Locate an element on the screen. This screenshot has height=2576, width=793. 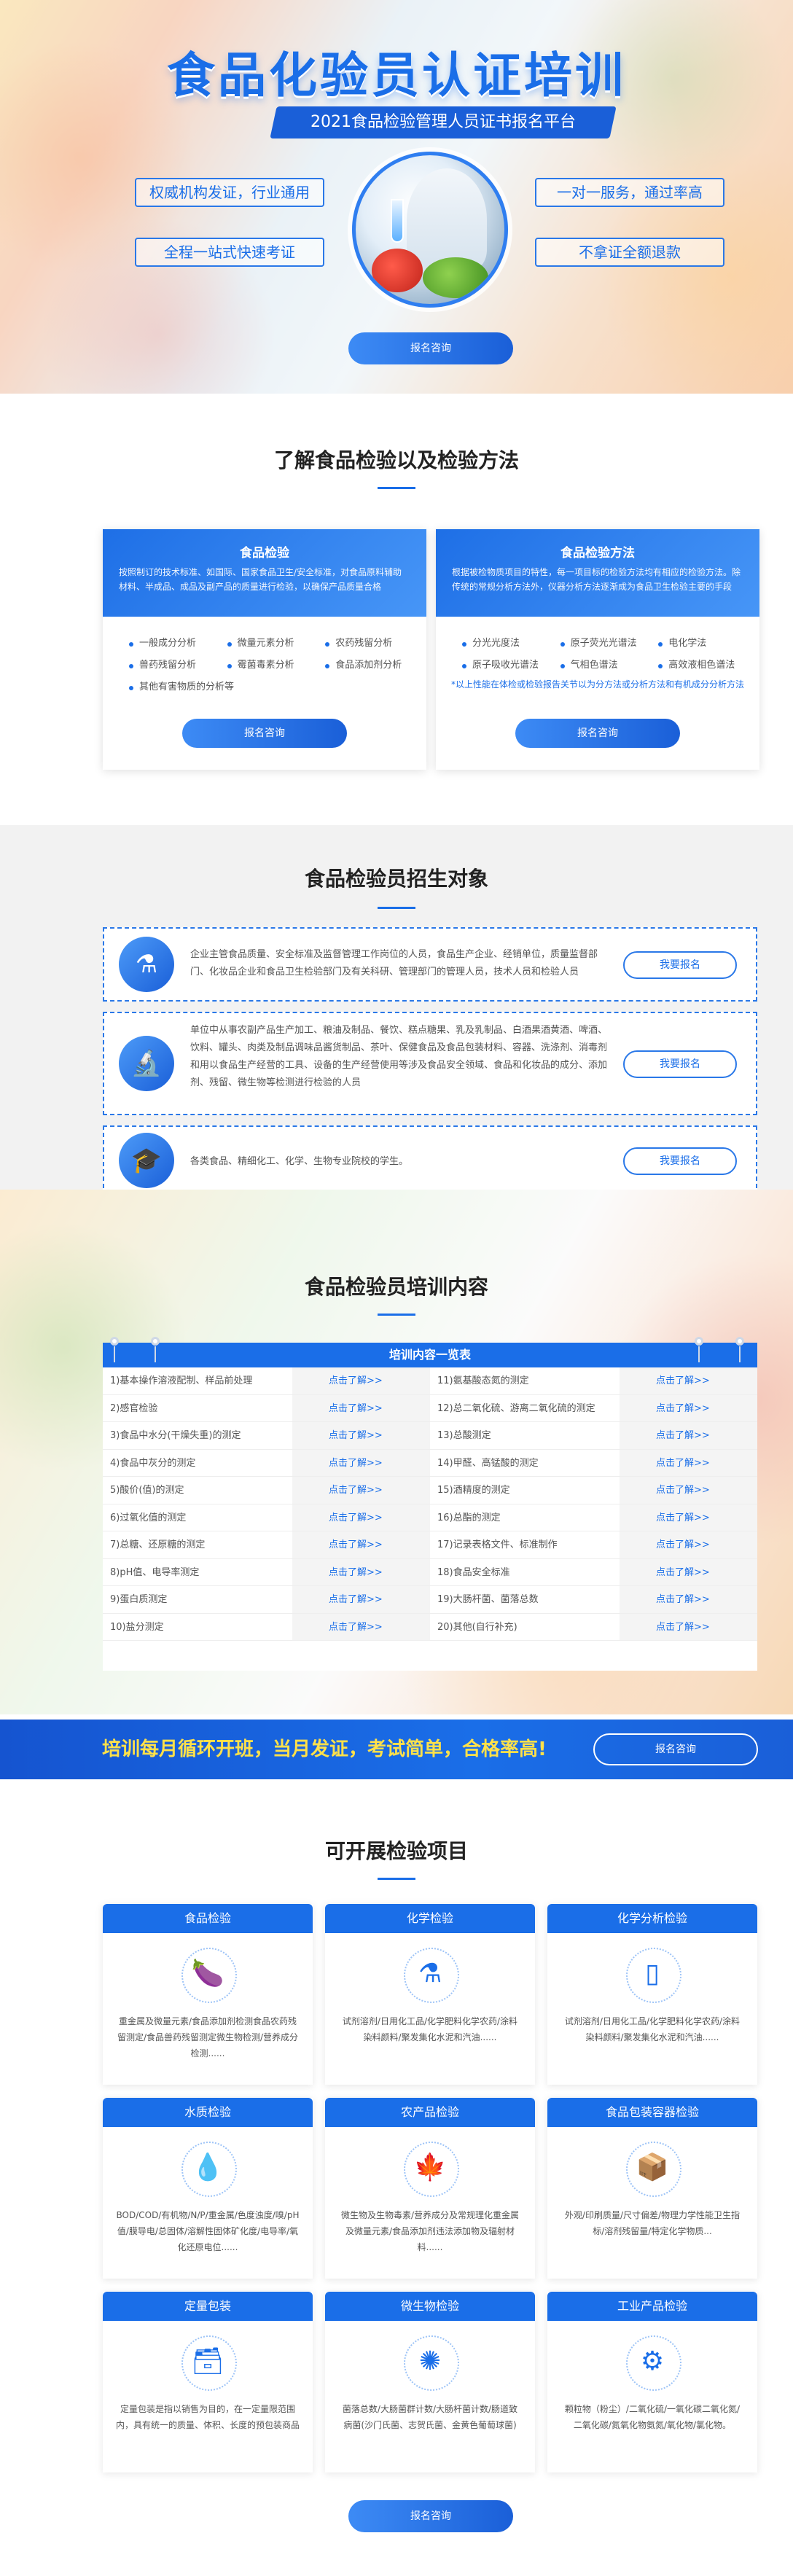
bottom-consult-button: 报名咨询 is located at coordinates (430, 2516).